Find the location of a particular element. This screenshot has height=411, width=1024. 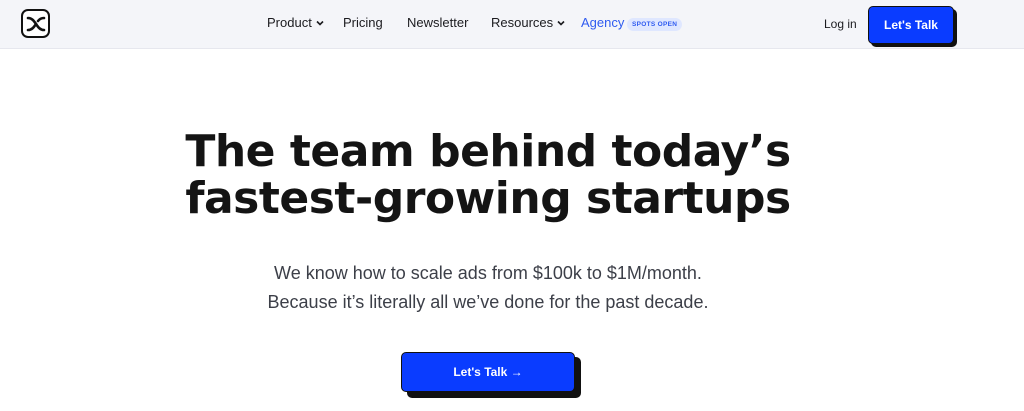

nav-product-label: Product is located at coordinates (289, 22).